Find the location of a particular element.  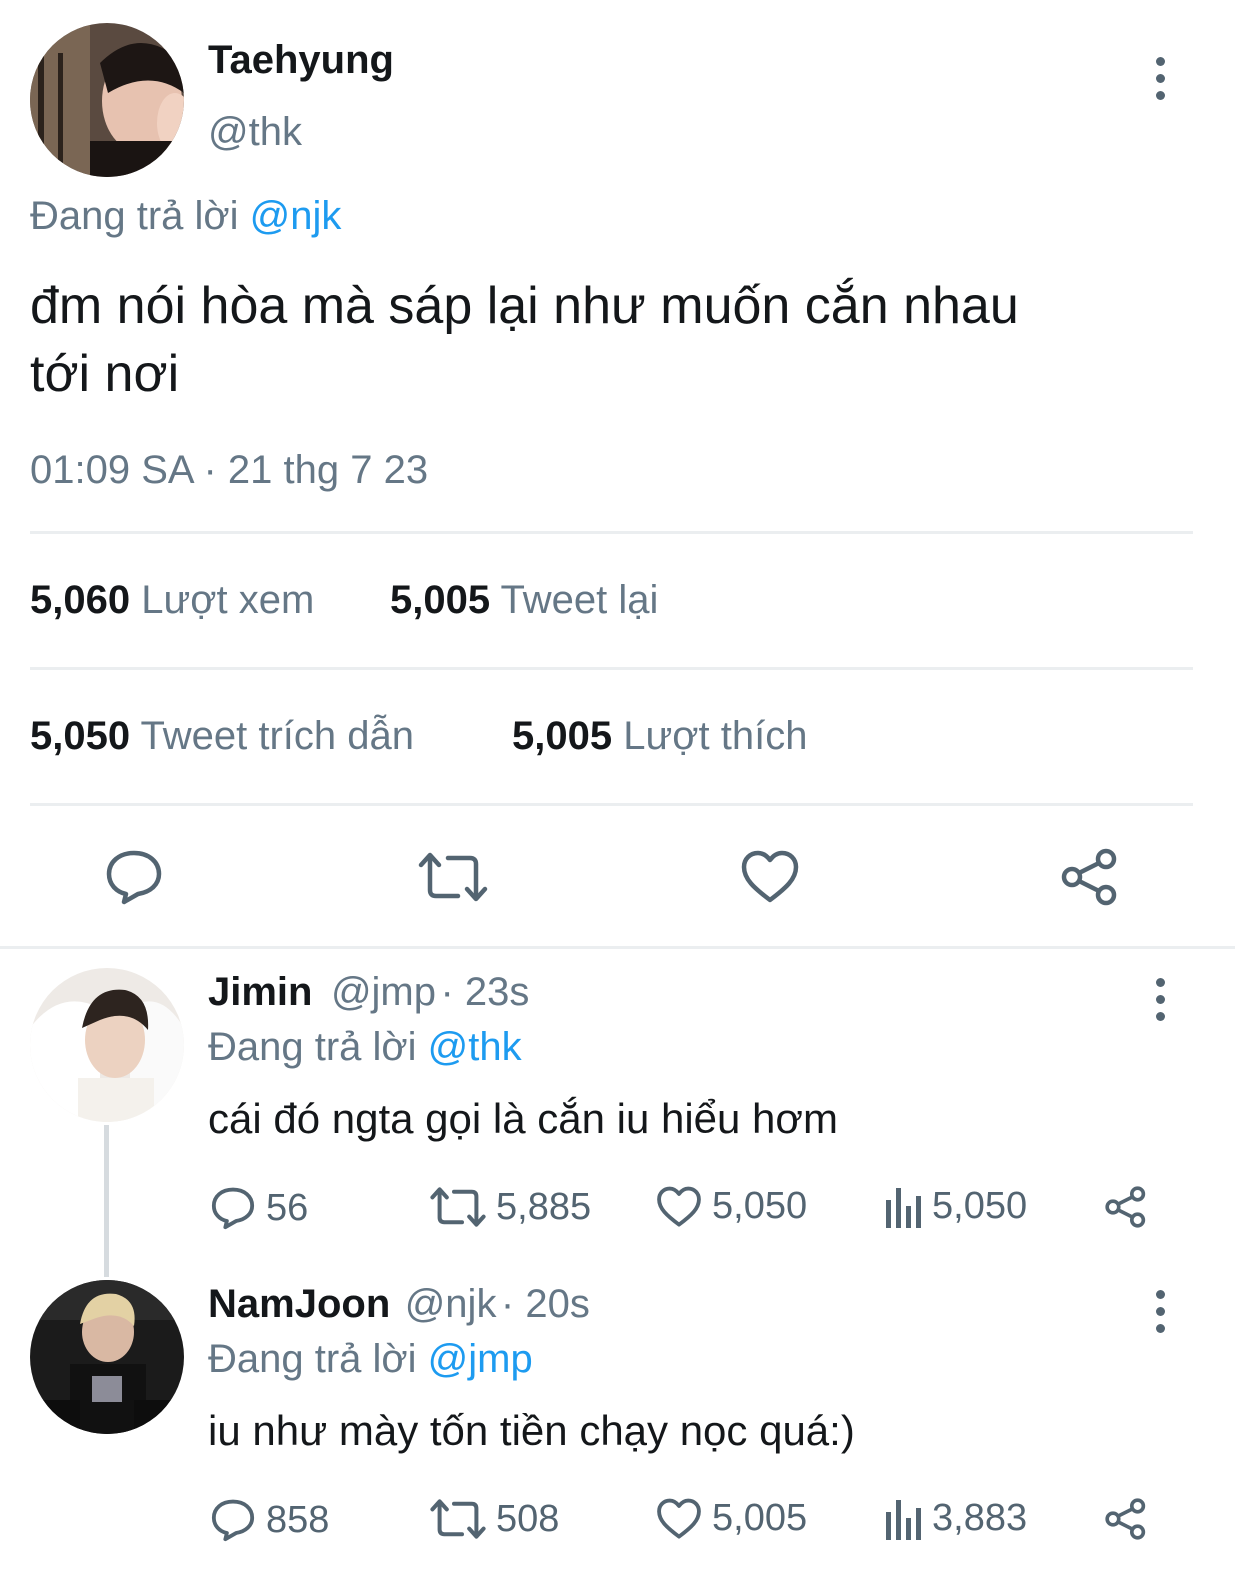

reply-views-button: 5,050 is located at coordinates (955, 1206).